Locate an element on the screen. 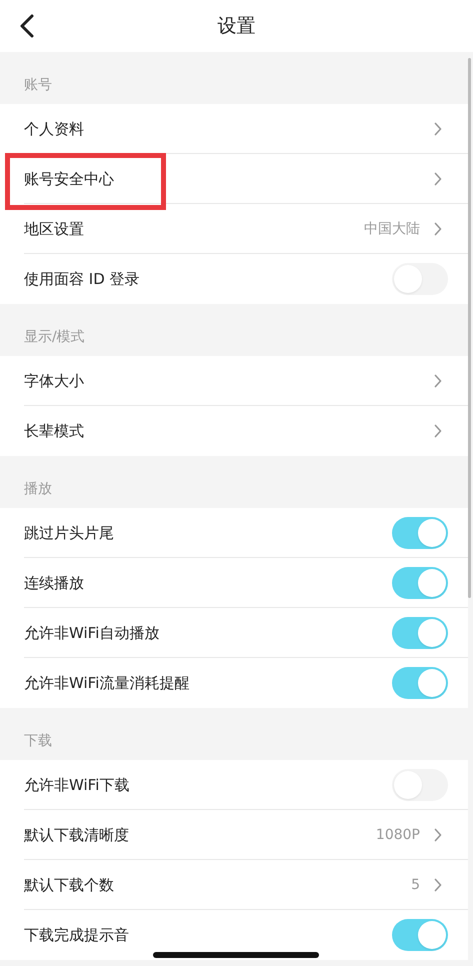 The height and width of the screenshot is (966, 473). settings-row: 允许非WiFi自动播放 is located at coordinates (234, 633).